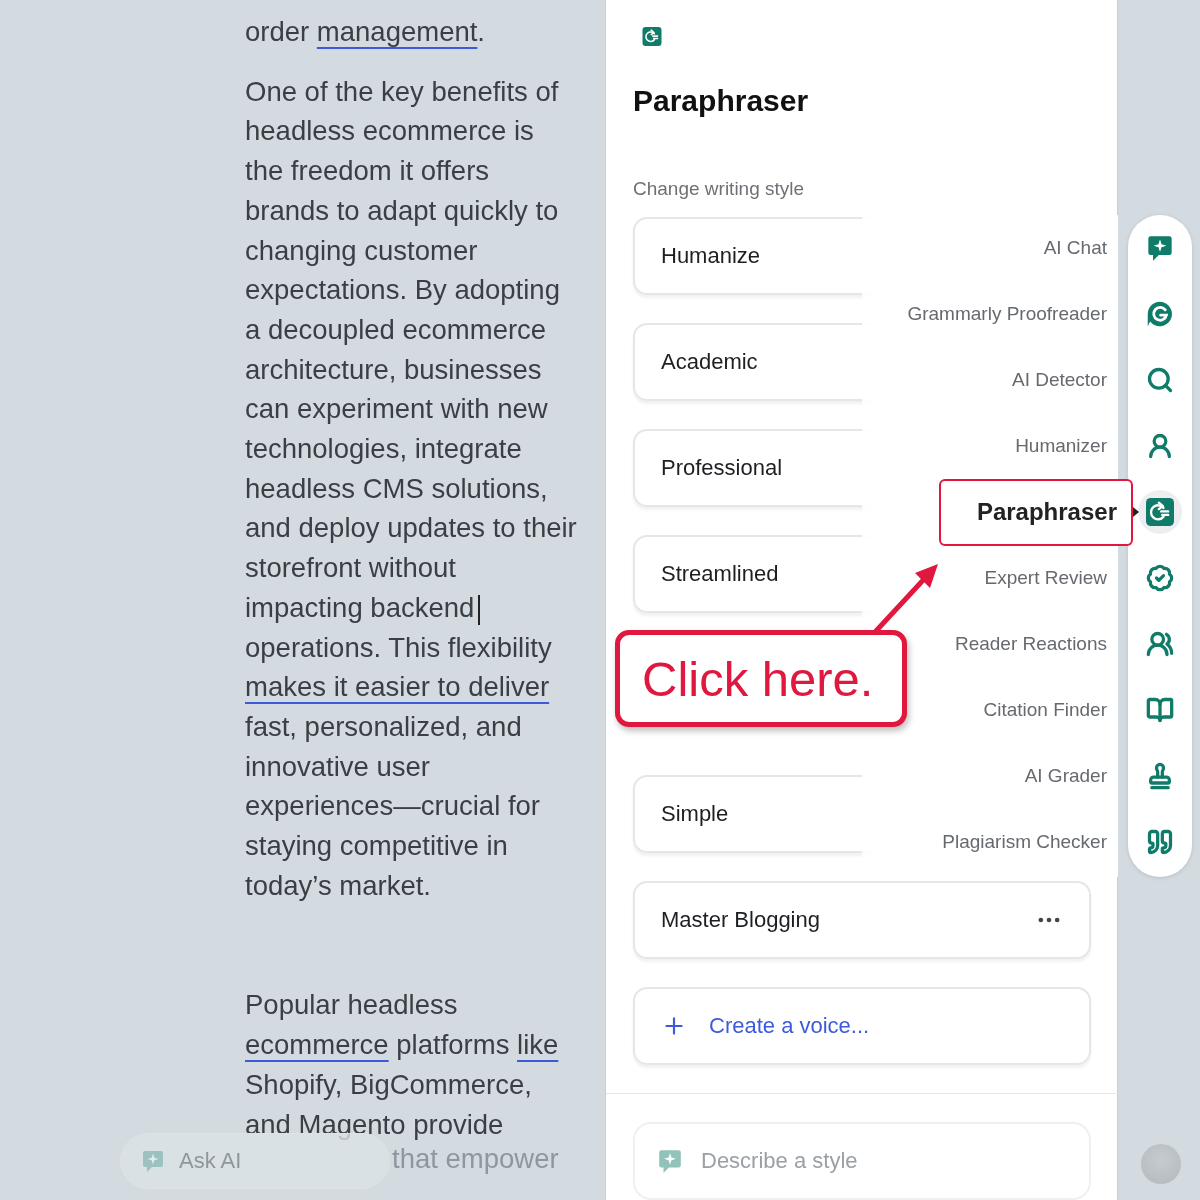  Describe the element at coordinates (1045, 578) in the screenshot. I see `tool-label: Expert Review` at that location.